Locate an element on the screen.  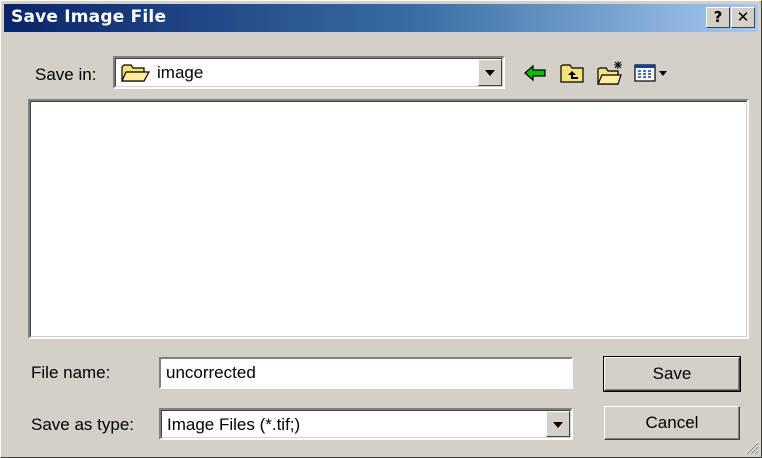
close-button: ✕ is located at coordinates (743, 17).